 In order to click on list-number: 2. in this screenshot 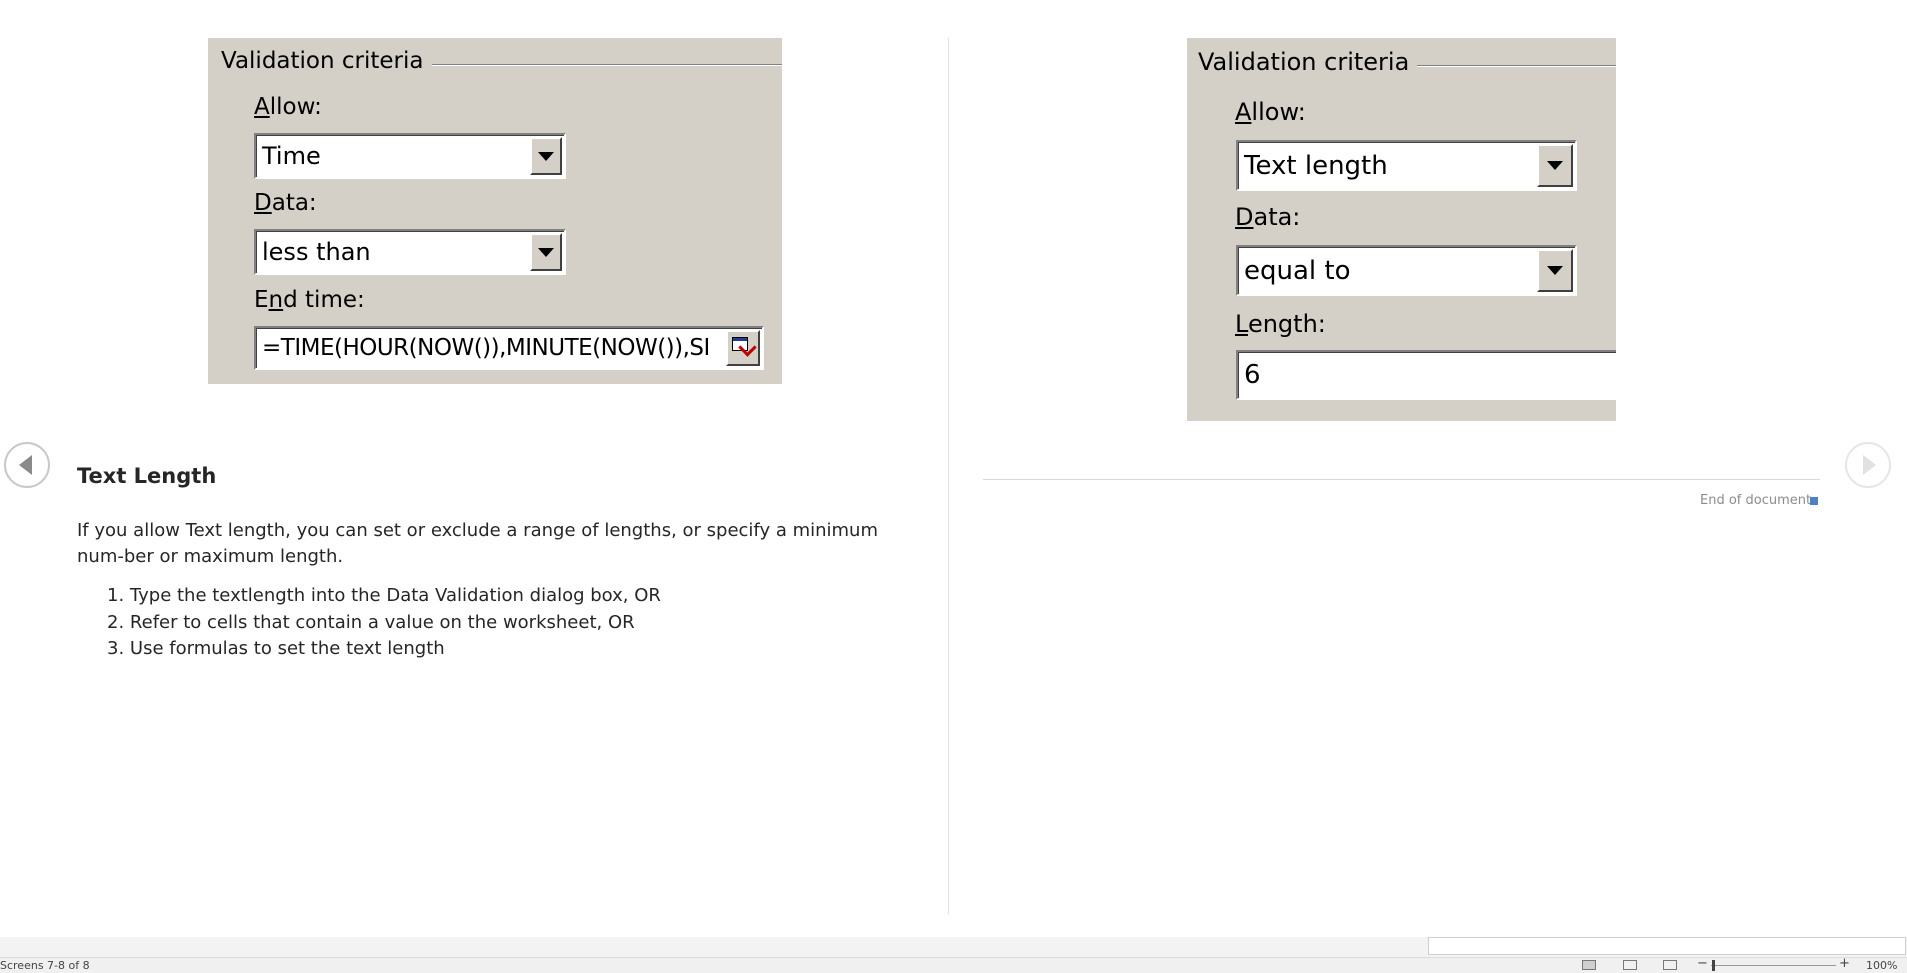, I will do `click(116, 622)`.